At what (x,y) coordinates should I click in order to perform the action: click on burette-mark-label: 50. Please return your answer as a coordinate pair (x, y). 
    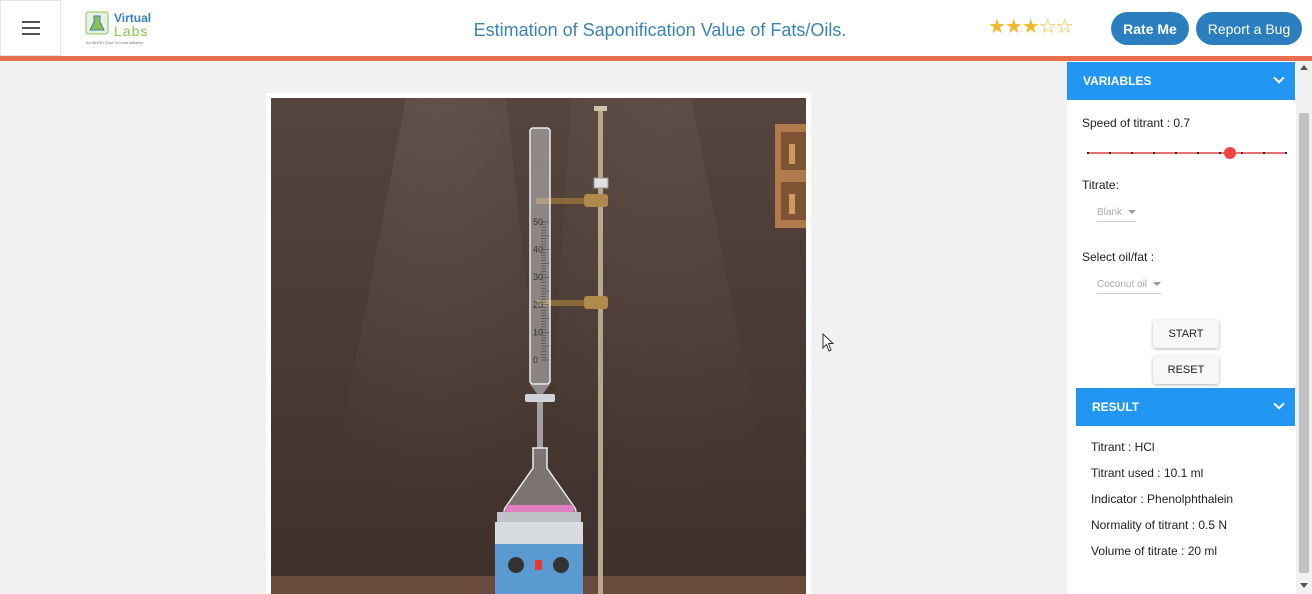
    Looking at the image, I should click on (538, 222).